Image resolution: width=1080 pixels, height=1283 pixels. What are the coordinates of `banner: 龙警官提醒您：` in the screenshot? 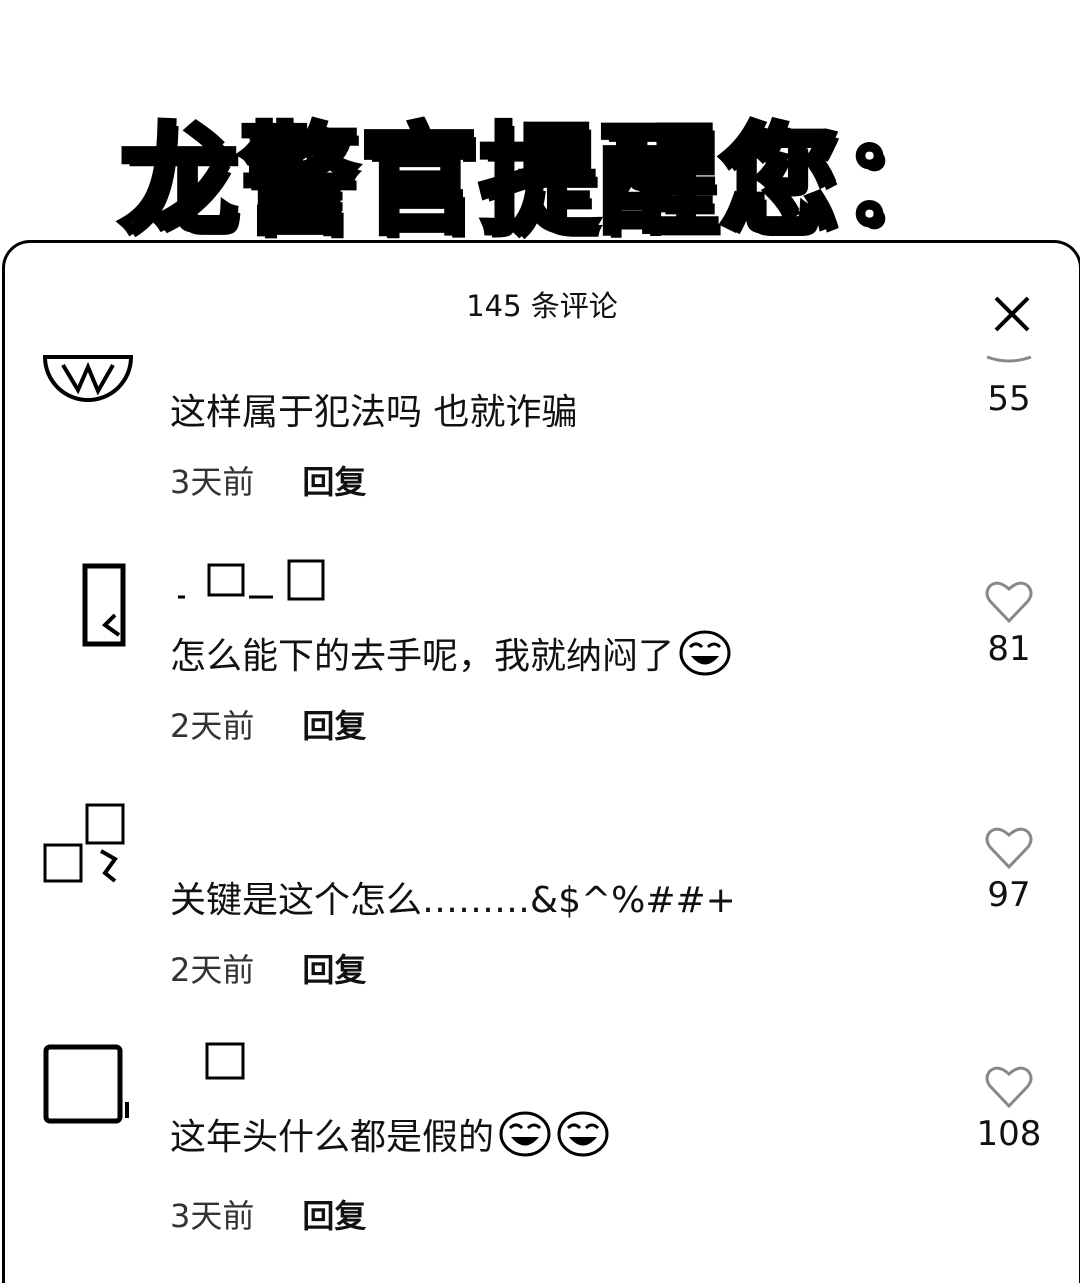 It's located at (540, 174).